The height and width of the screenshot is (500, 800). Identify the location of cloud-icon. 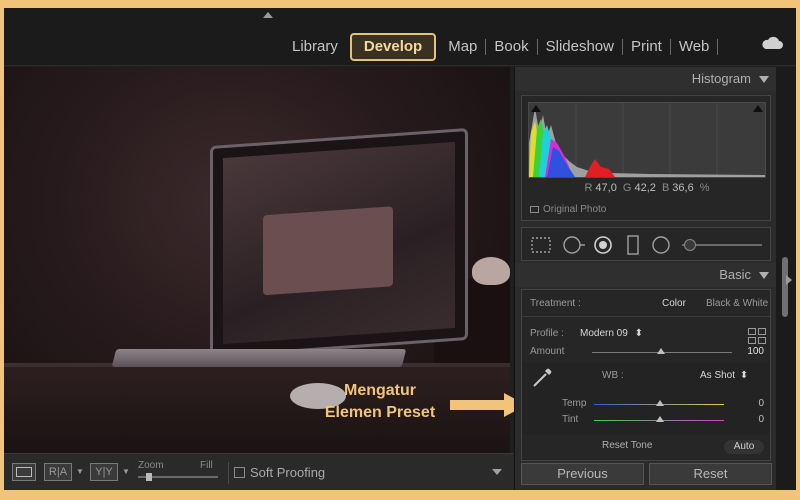
(772, 43).